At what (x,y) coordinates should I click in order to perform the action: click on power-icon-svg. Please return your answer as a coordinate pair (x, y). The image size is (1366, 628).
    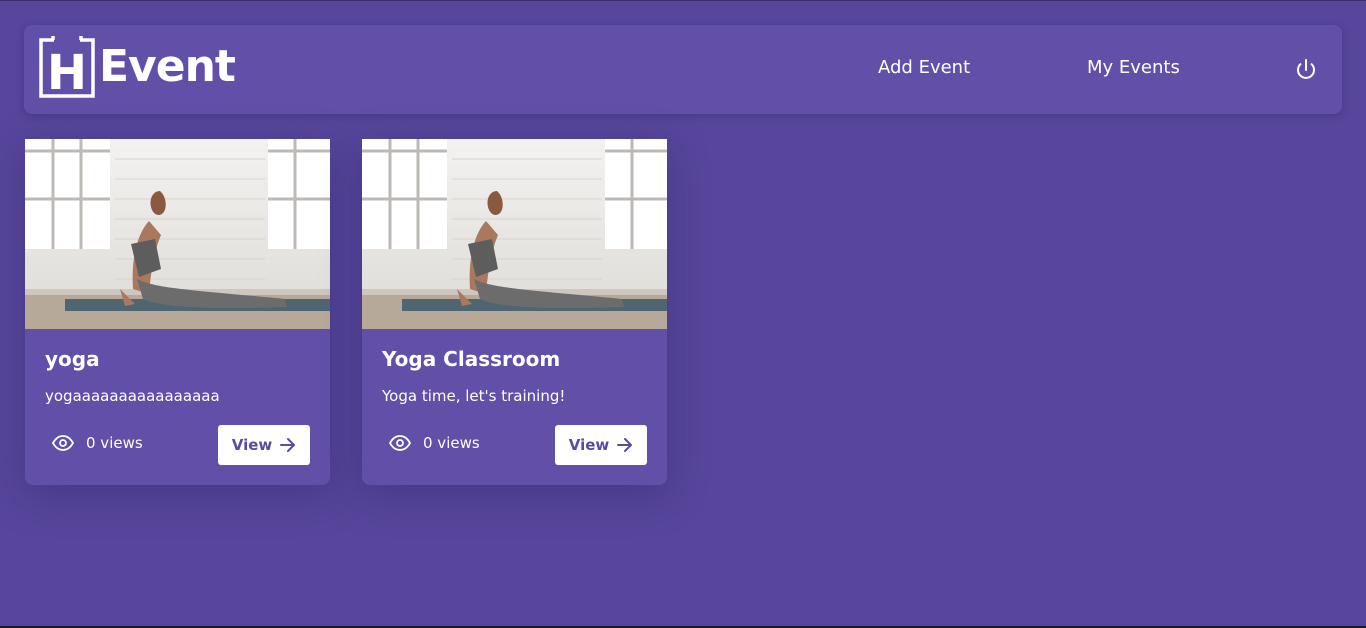
    Looking at the image, I should click on (1306, 69).